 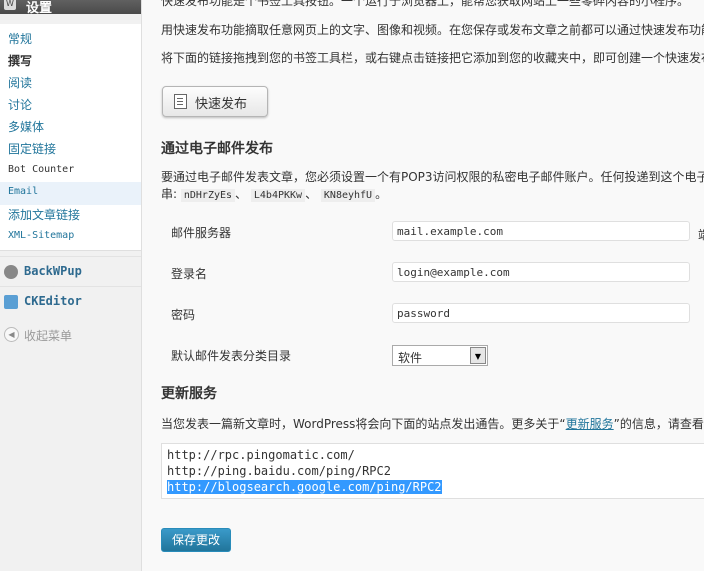 What do you see at coordinates (363, 424) in the screenshot?
I see `update-desc-pre: 当您发表一篇新文章时，WordPress将会向下面的站点发出通告。更多关于“` at bounding box center [363, 424].